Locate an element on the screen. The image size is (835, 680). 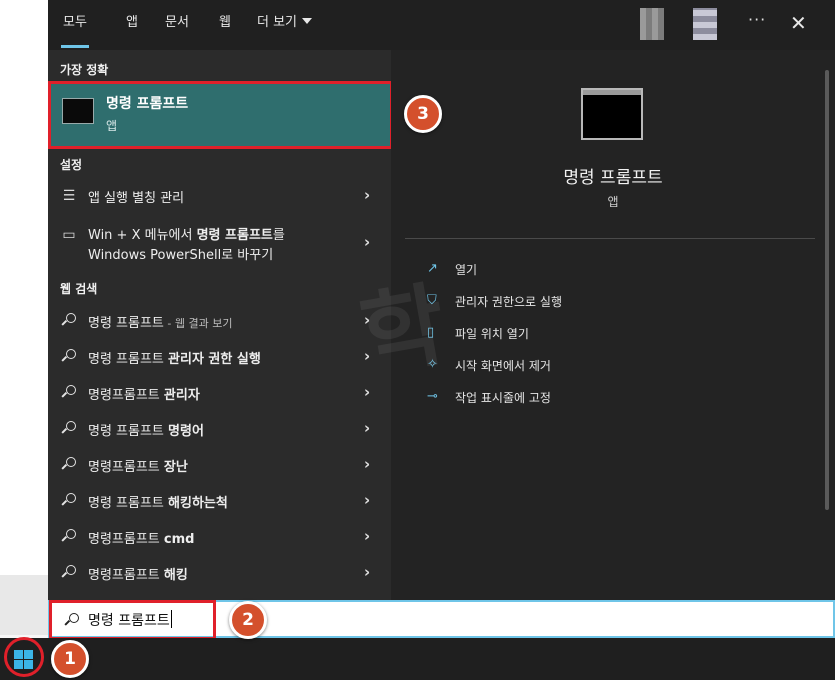
desktop-window-edge-gray is located at coordinates (24, 605).